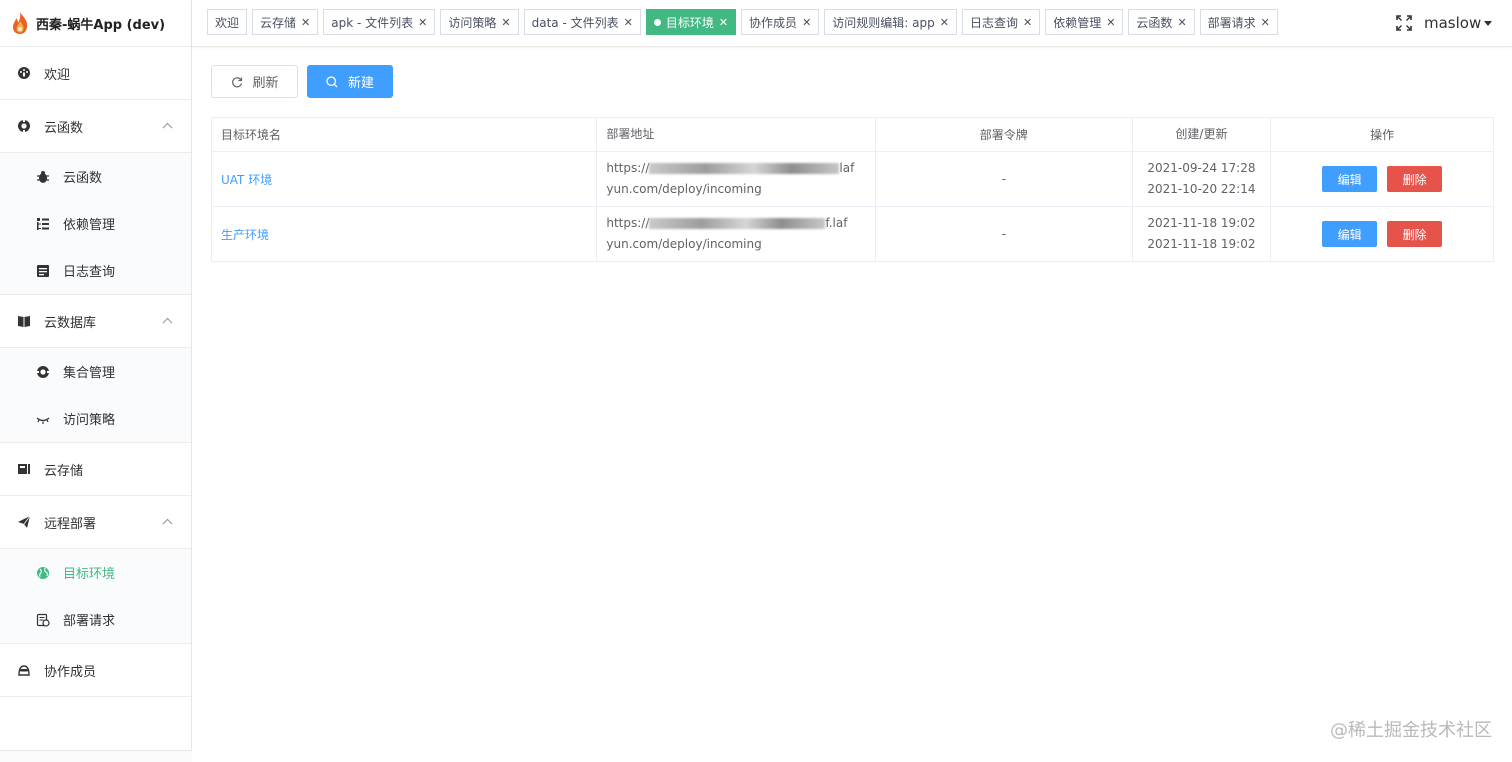 This screenshot has width=1512, height=762. Describe the element at coordinates (657, 22) in the screenshot. I see `active-dot-icon` at that location.